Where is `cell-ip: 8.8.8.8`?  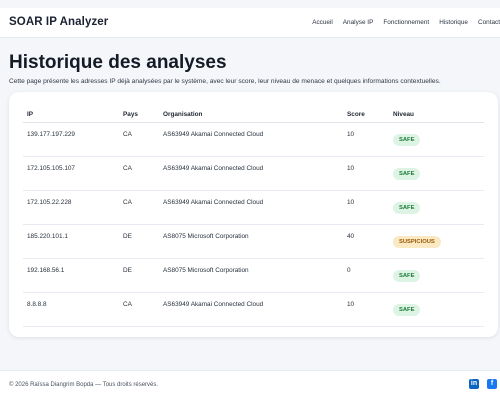 cell-ip: 8.8.8.8 is located at coordinates (71, 309).